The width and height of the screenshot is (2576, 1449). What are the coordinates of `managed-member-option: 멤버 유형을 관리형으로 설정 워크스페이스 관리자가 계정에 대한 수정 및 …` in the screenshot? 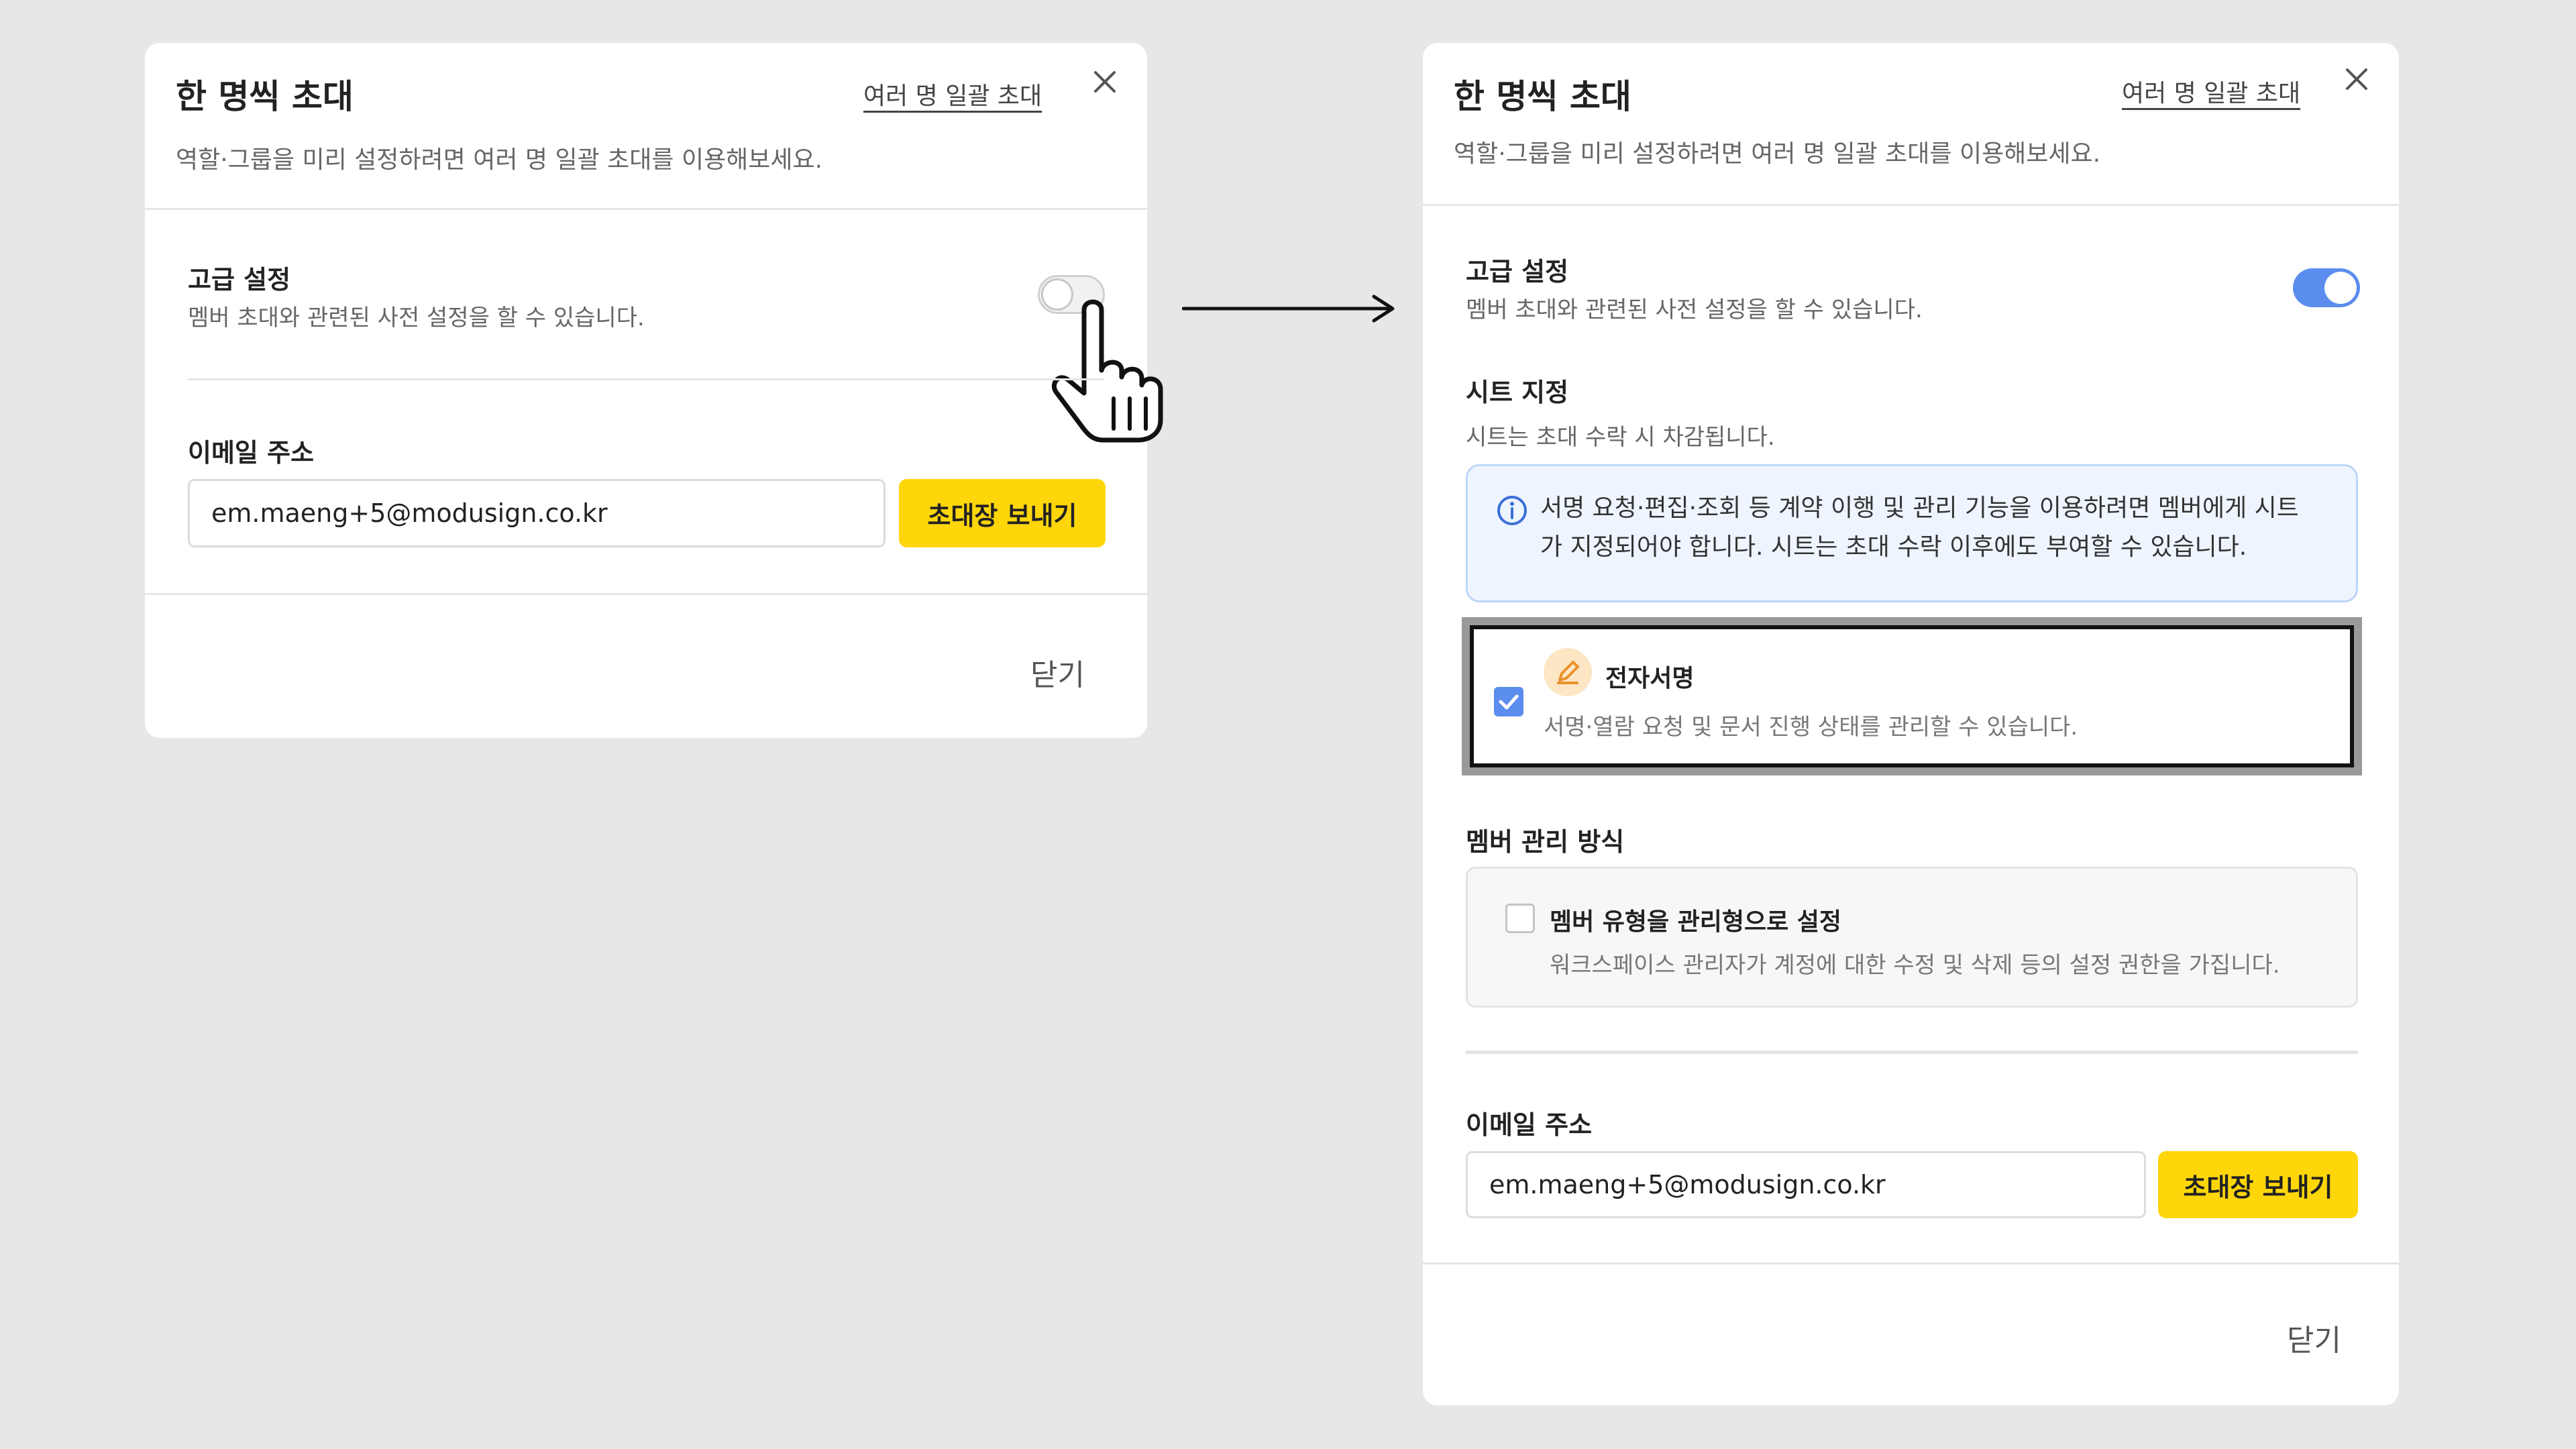 It's located at (1912, 937).